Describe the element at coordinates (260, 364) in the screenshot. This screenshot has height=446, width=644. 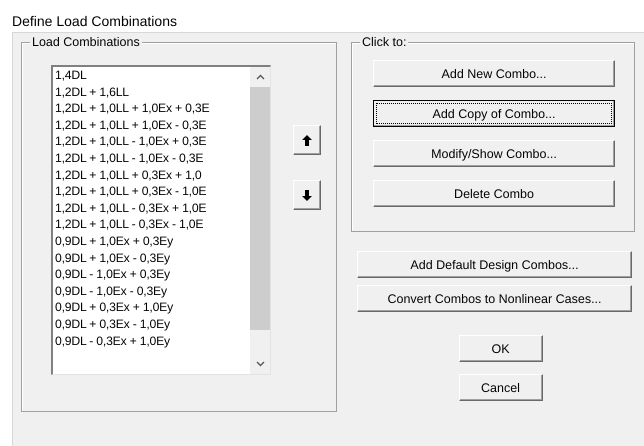
I see `scroll-down-icon` at that location.